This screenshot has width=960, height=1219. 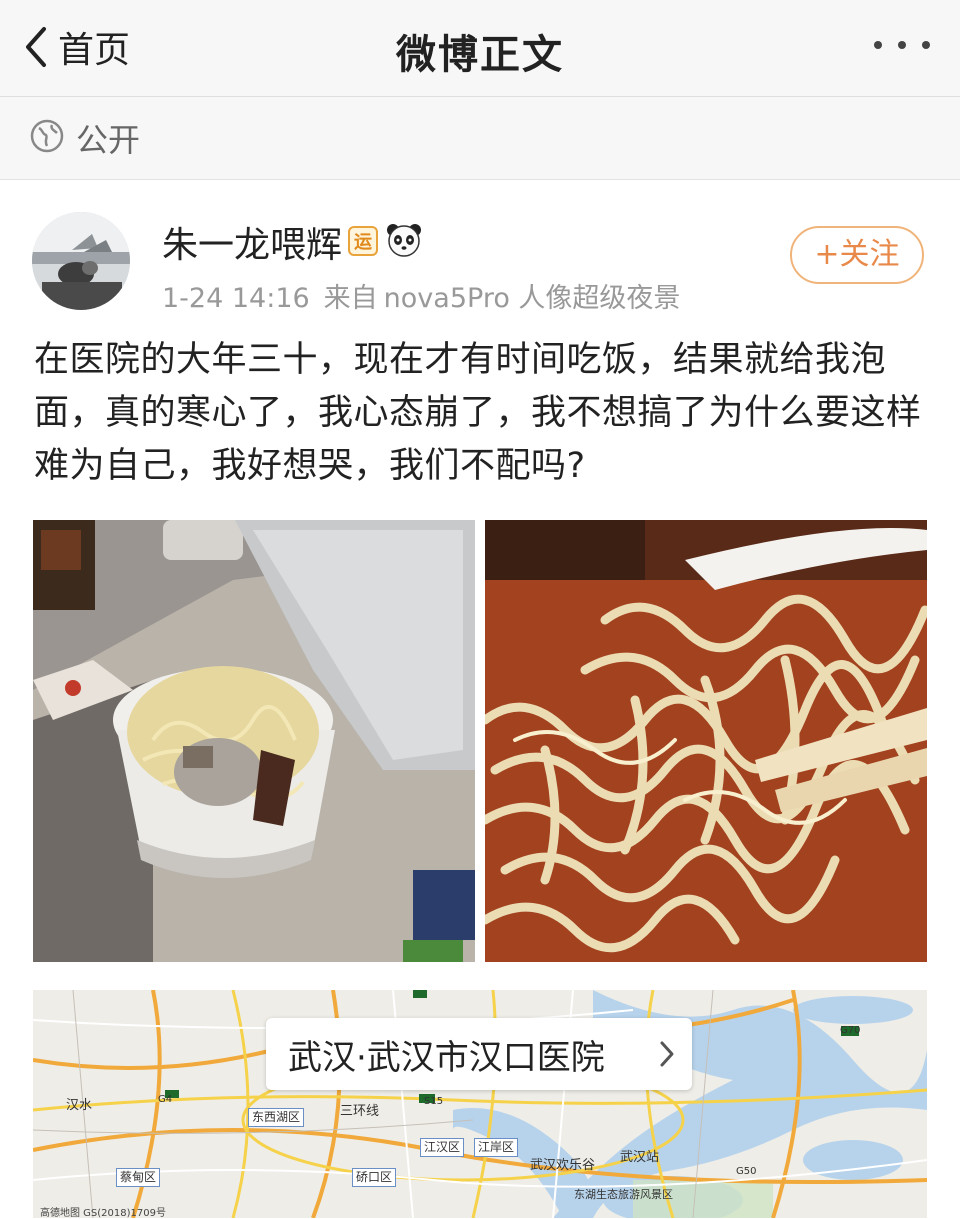 I want to click on badge-yun: 运, so click(x=363, y=241).